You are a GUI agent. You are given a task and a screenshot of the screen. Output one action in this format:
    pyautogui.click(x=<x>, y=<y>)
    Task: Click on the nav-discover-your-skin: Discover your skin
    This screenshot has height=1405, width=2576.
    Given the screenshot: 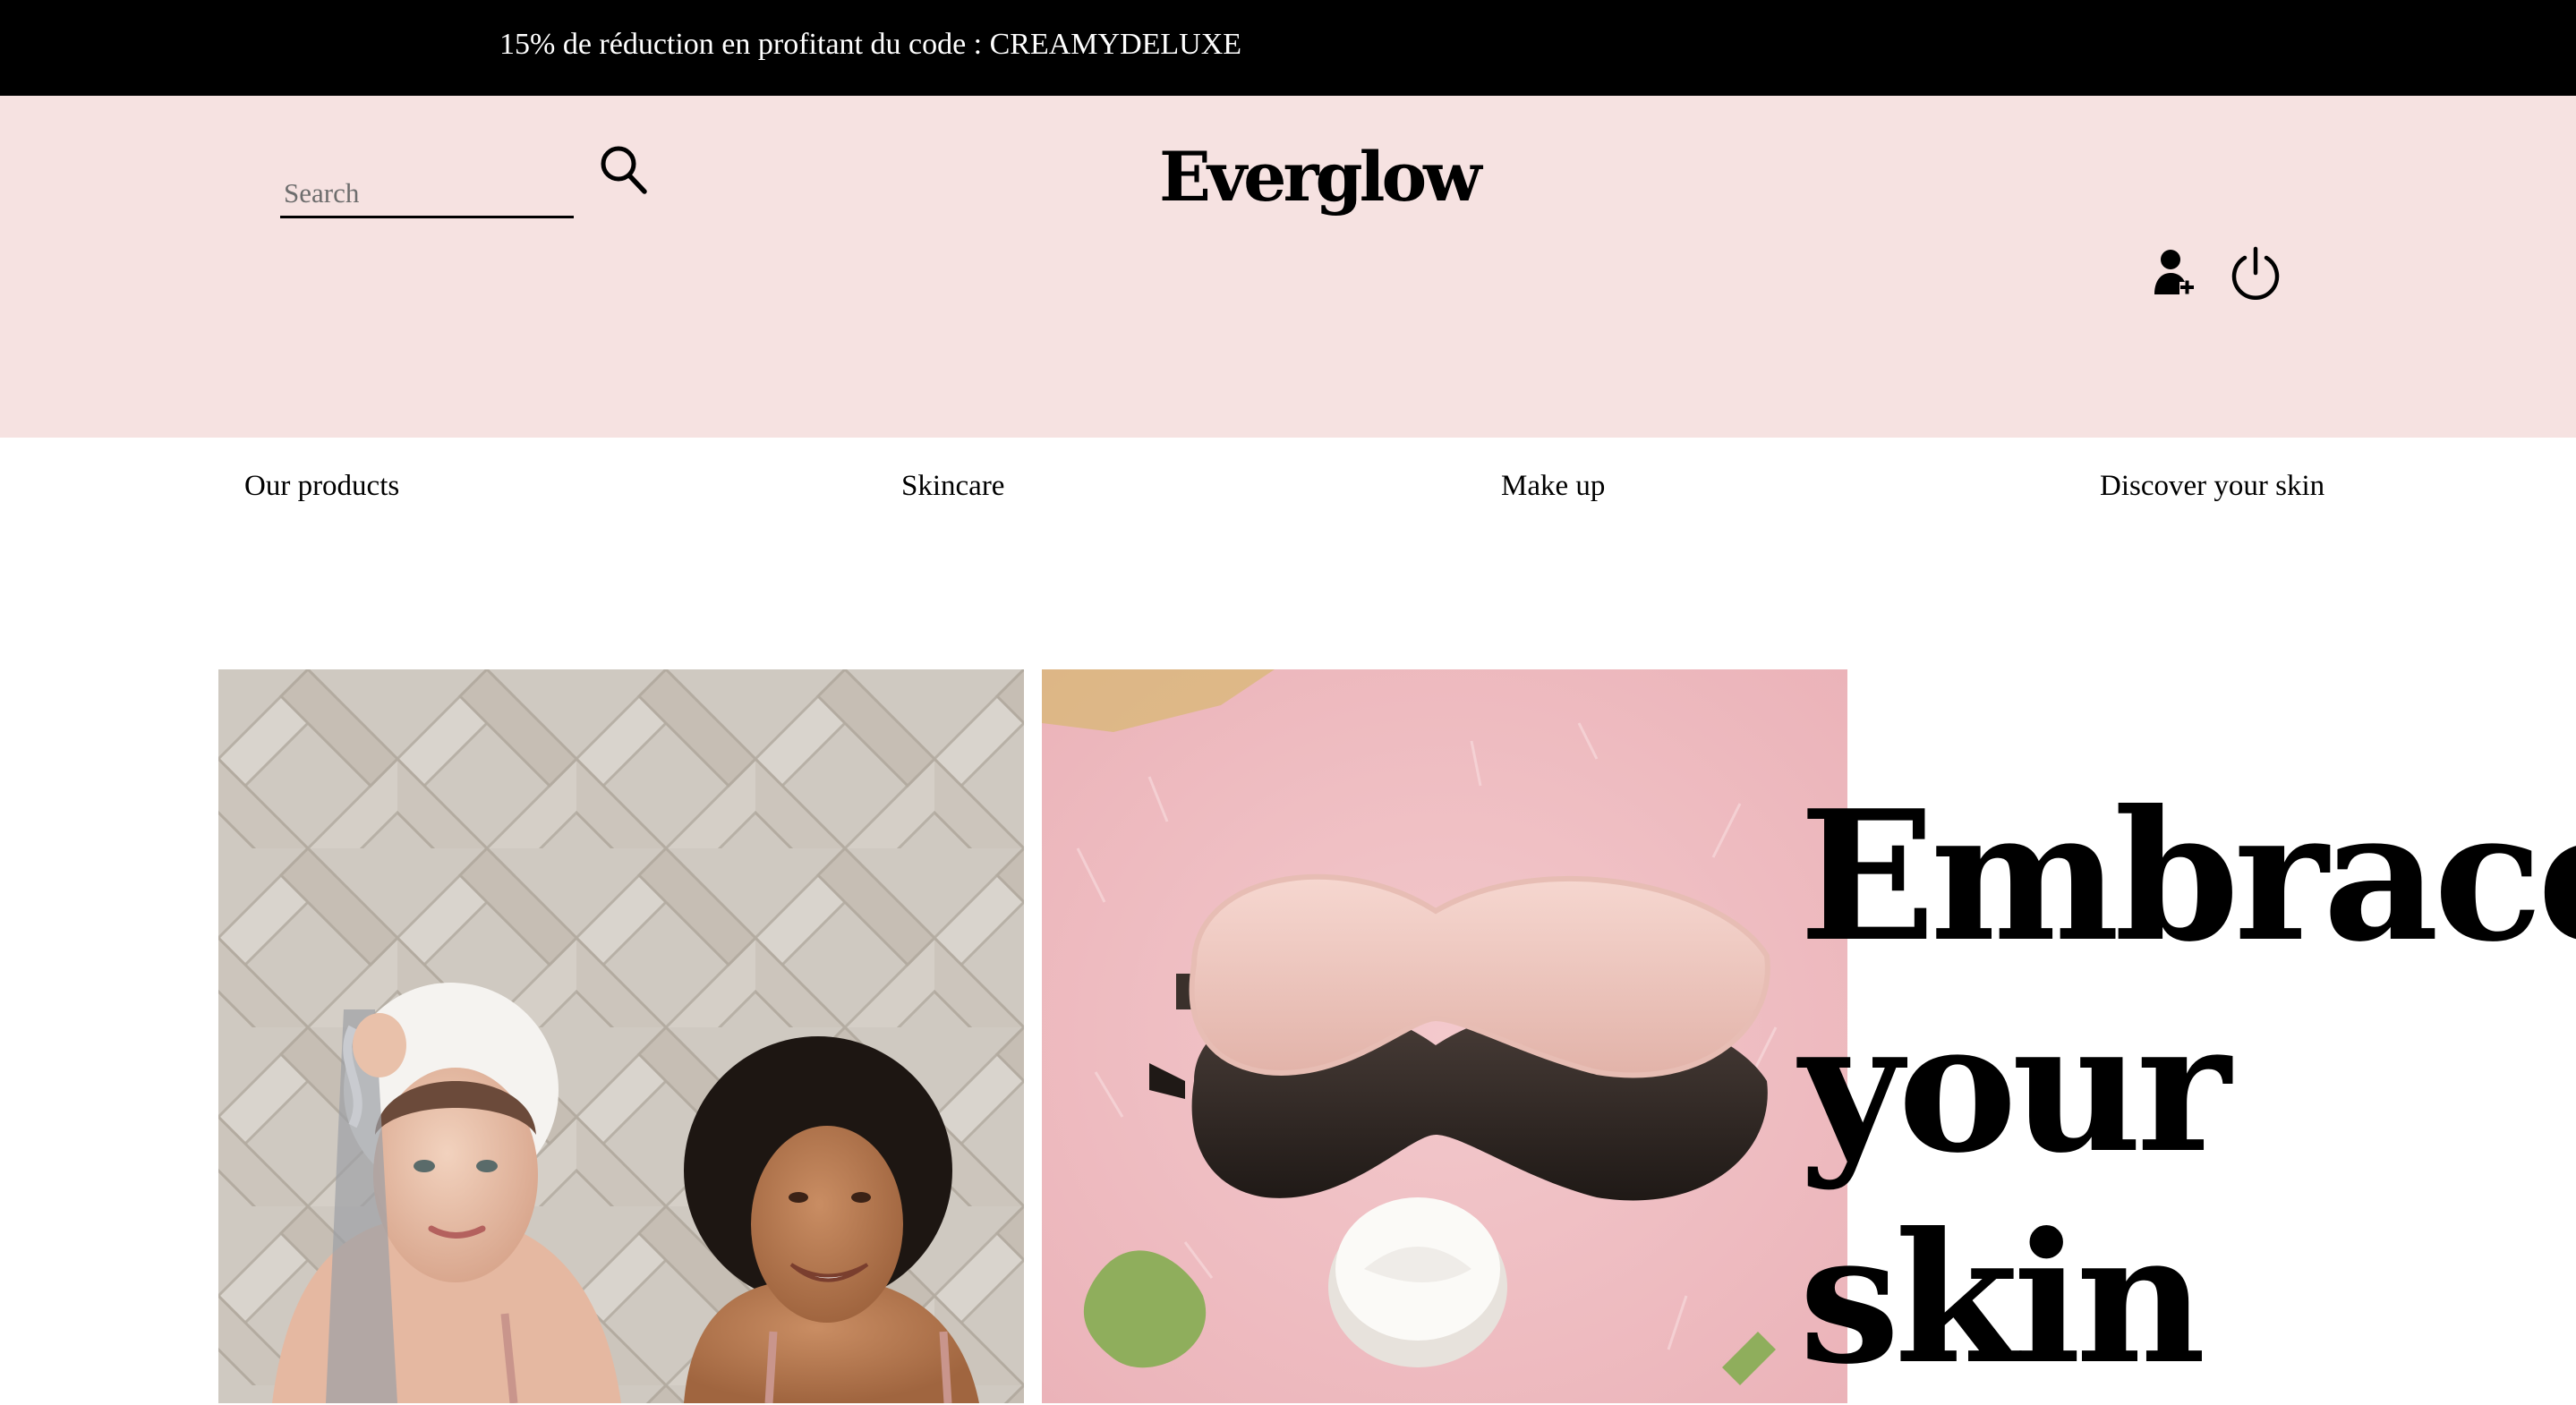 What is the action you would take?
    pyautogui.click(x=2212, y=486)
    